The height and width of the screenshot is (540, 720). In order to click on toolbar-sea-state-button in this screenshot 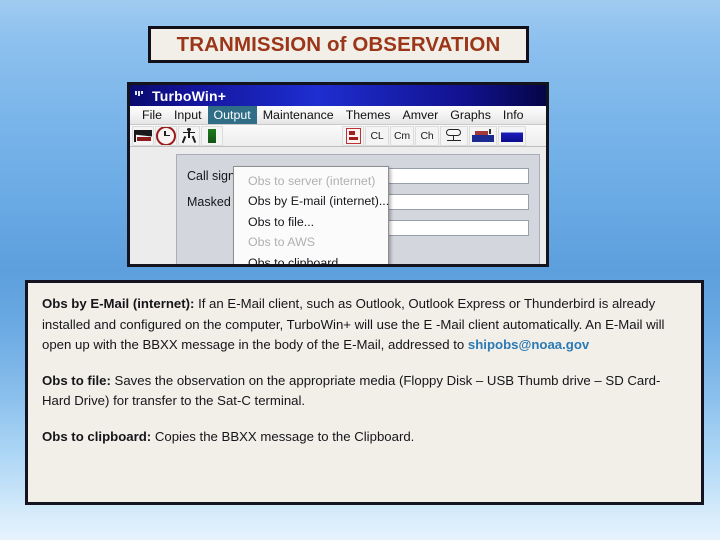, I will do `click(512, 135)`.